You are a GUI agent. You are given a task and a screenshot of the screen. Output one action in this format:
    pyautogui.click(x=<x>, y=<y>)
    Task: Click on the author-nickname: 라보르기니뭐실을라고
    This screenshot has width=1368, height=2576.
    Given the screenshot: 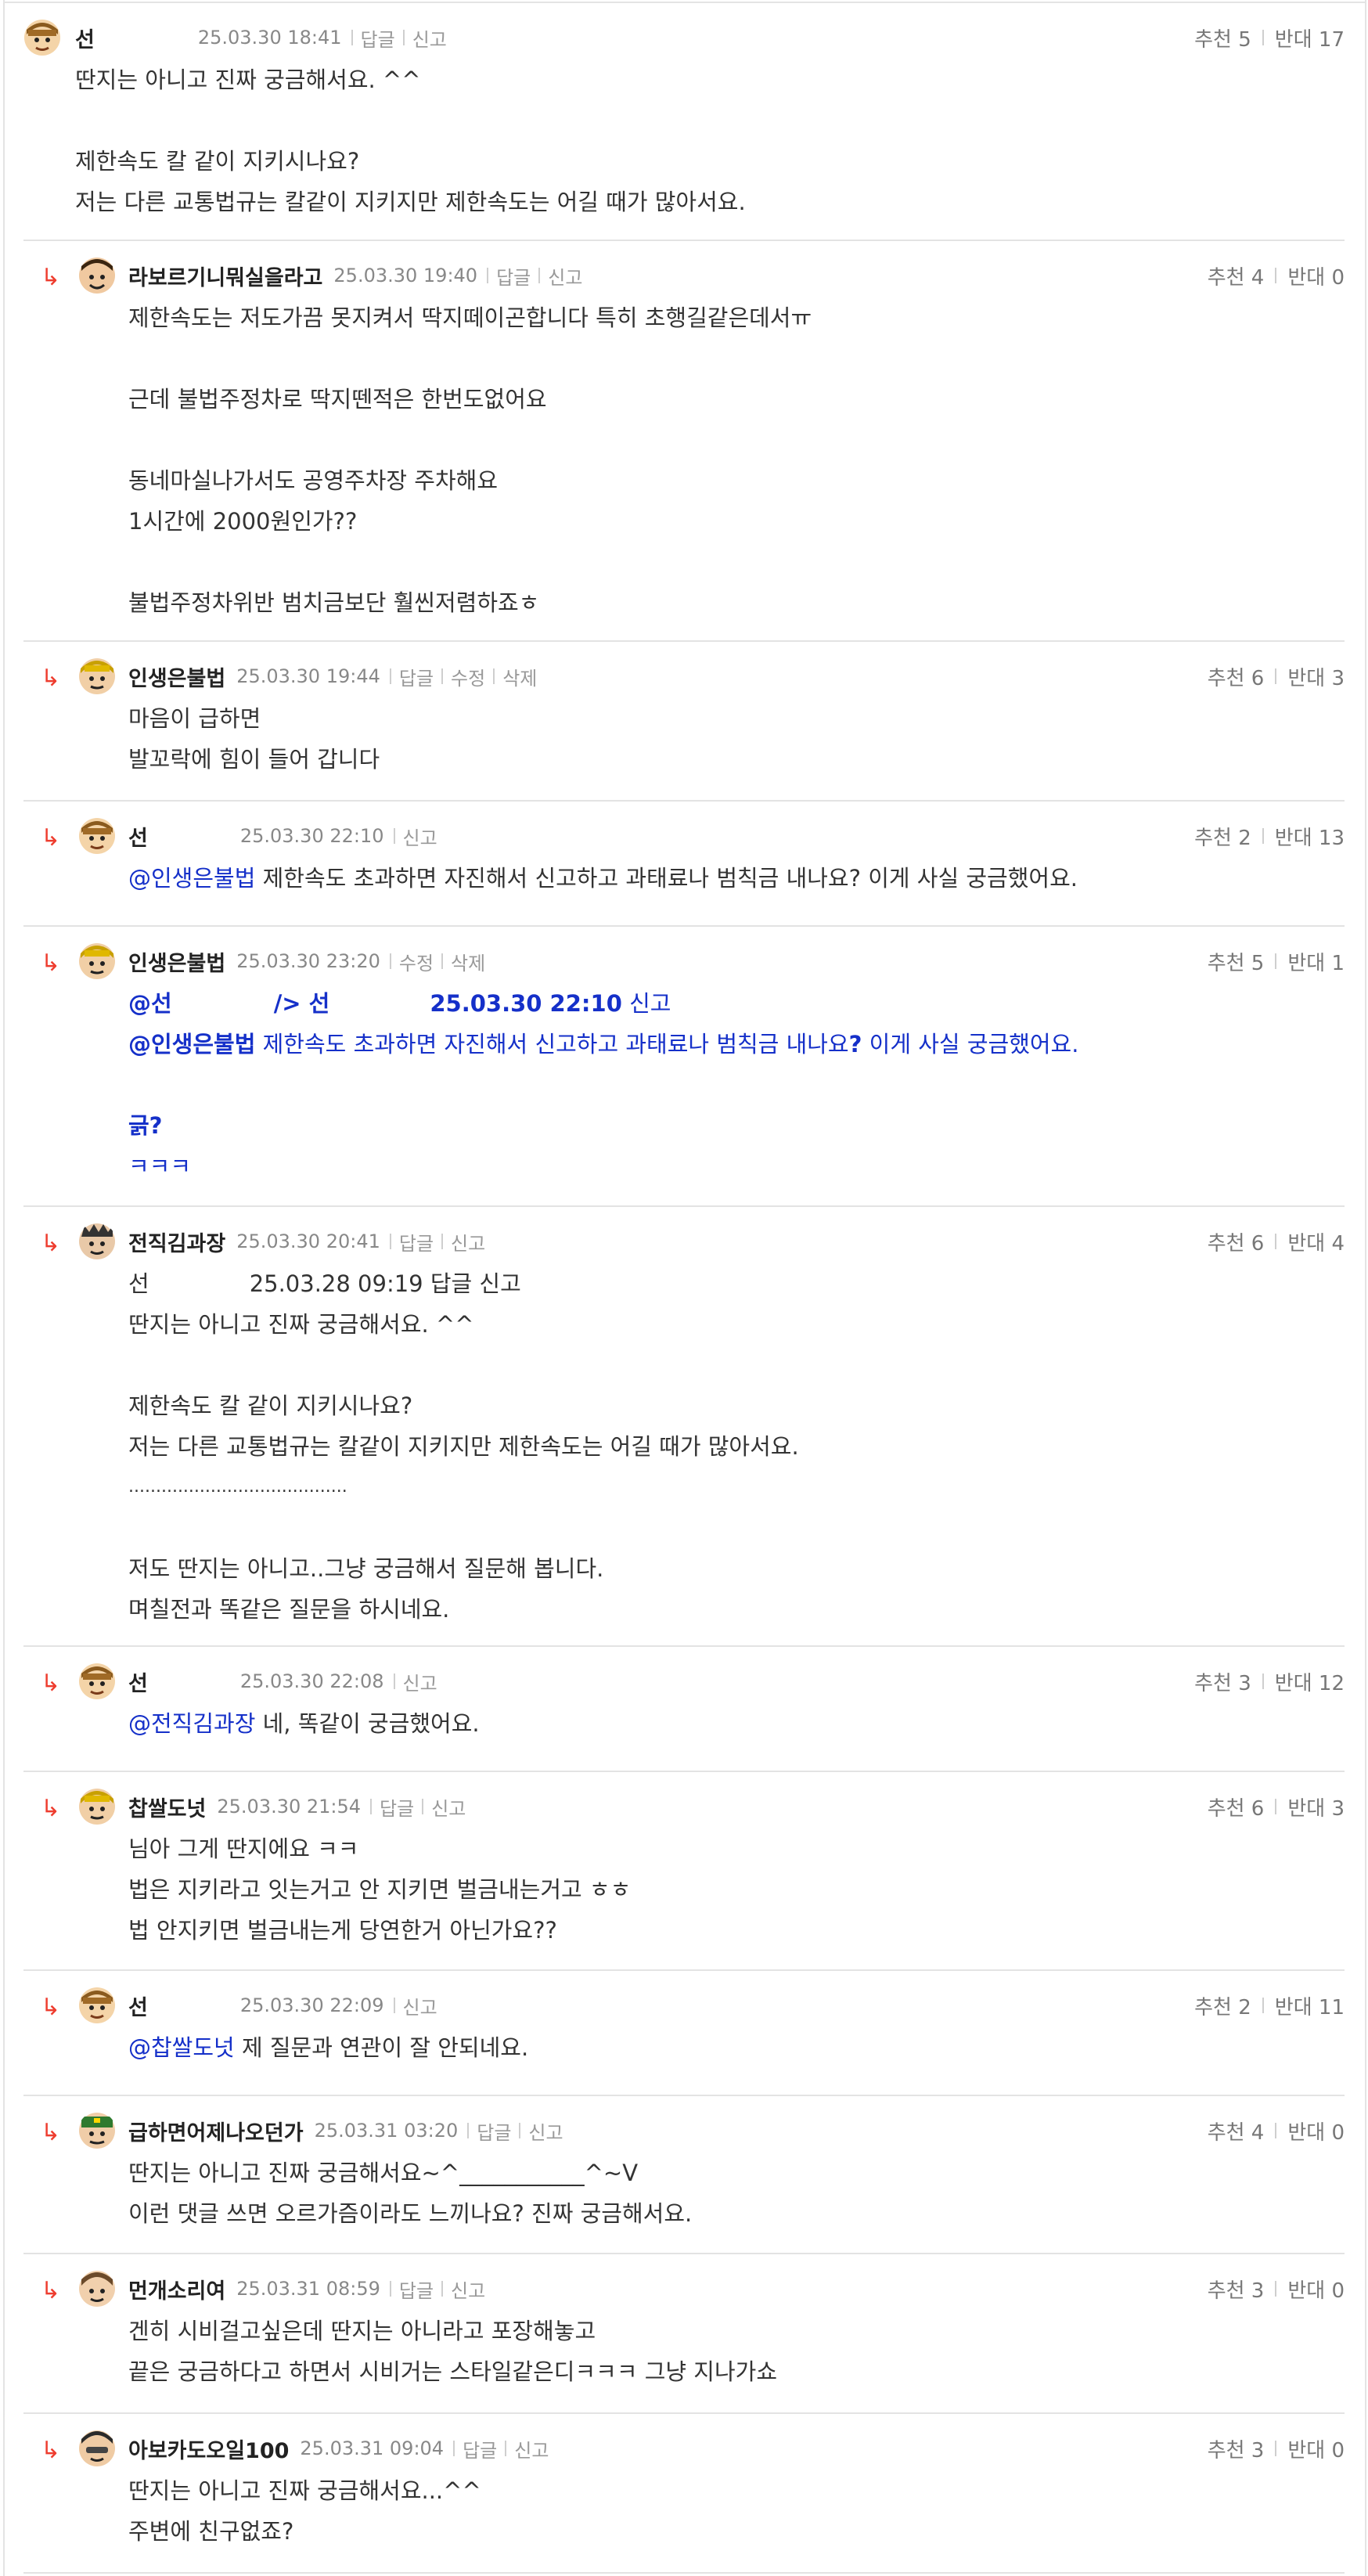 What is the action you would take?
    pyautogui.click(x=225, y=276)
    